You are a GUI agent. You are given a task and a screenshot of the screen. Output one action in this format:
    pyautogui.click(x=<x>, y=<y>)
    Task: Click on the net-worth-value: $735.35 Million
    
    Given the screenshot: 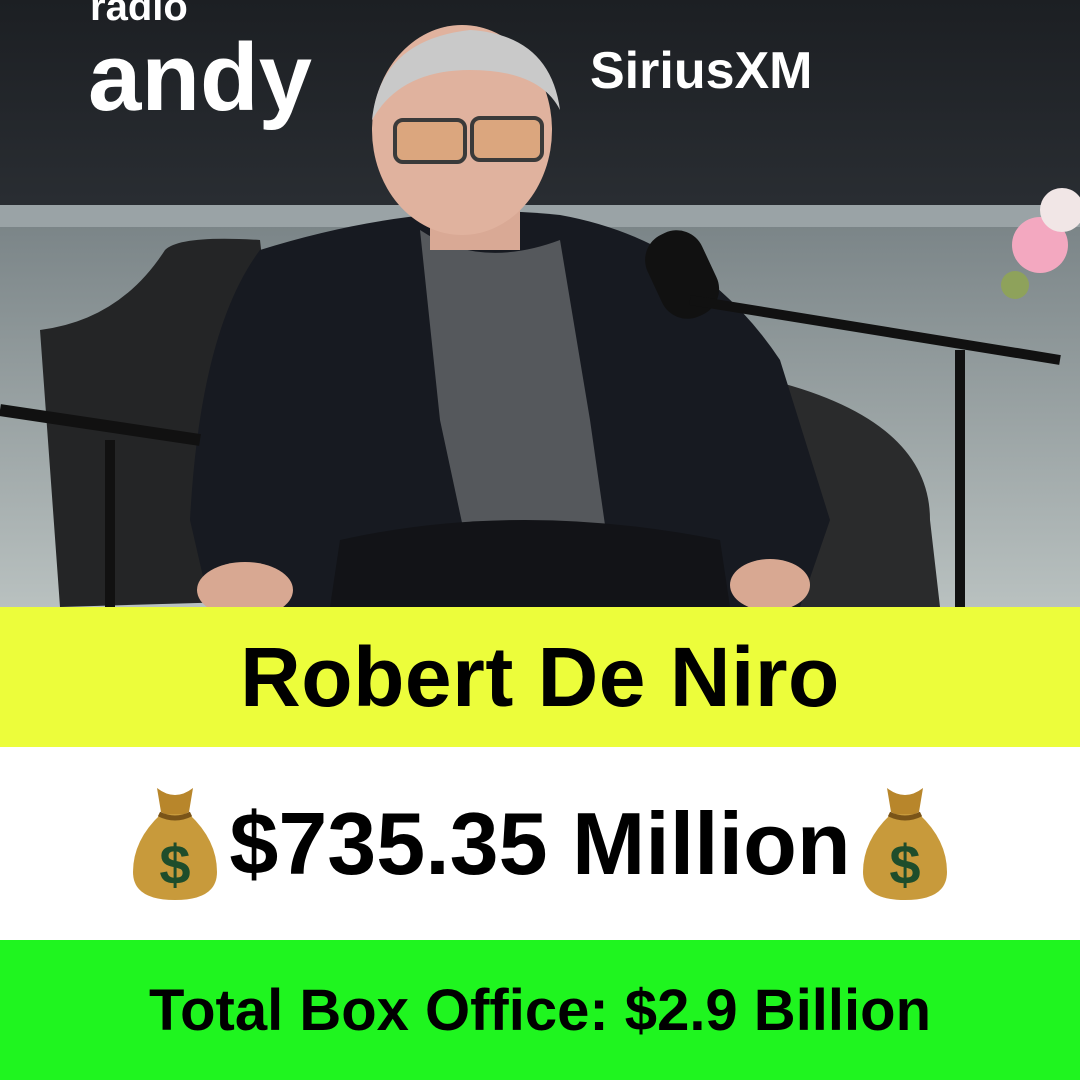 What is the action you would take?
    pyautogui.click(x=540, y=843)
    